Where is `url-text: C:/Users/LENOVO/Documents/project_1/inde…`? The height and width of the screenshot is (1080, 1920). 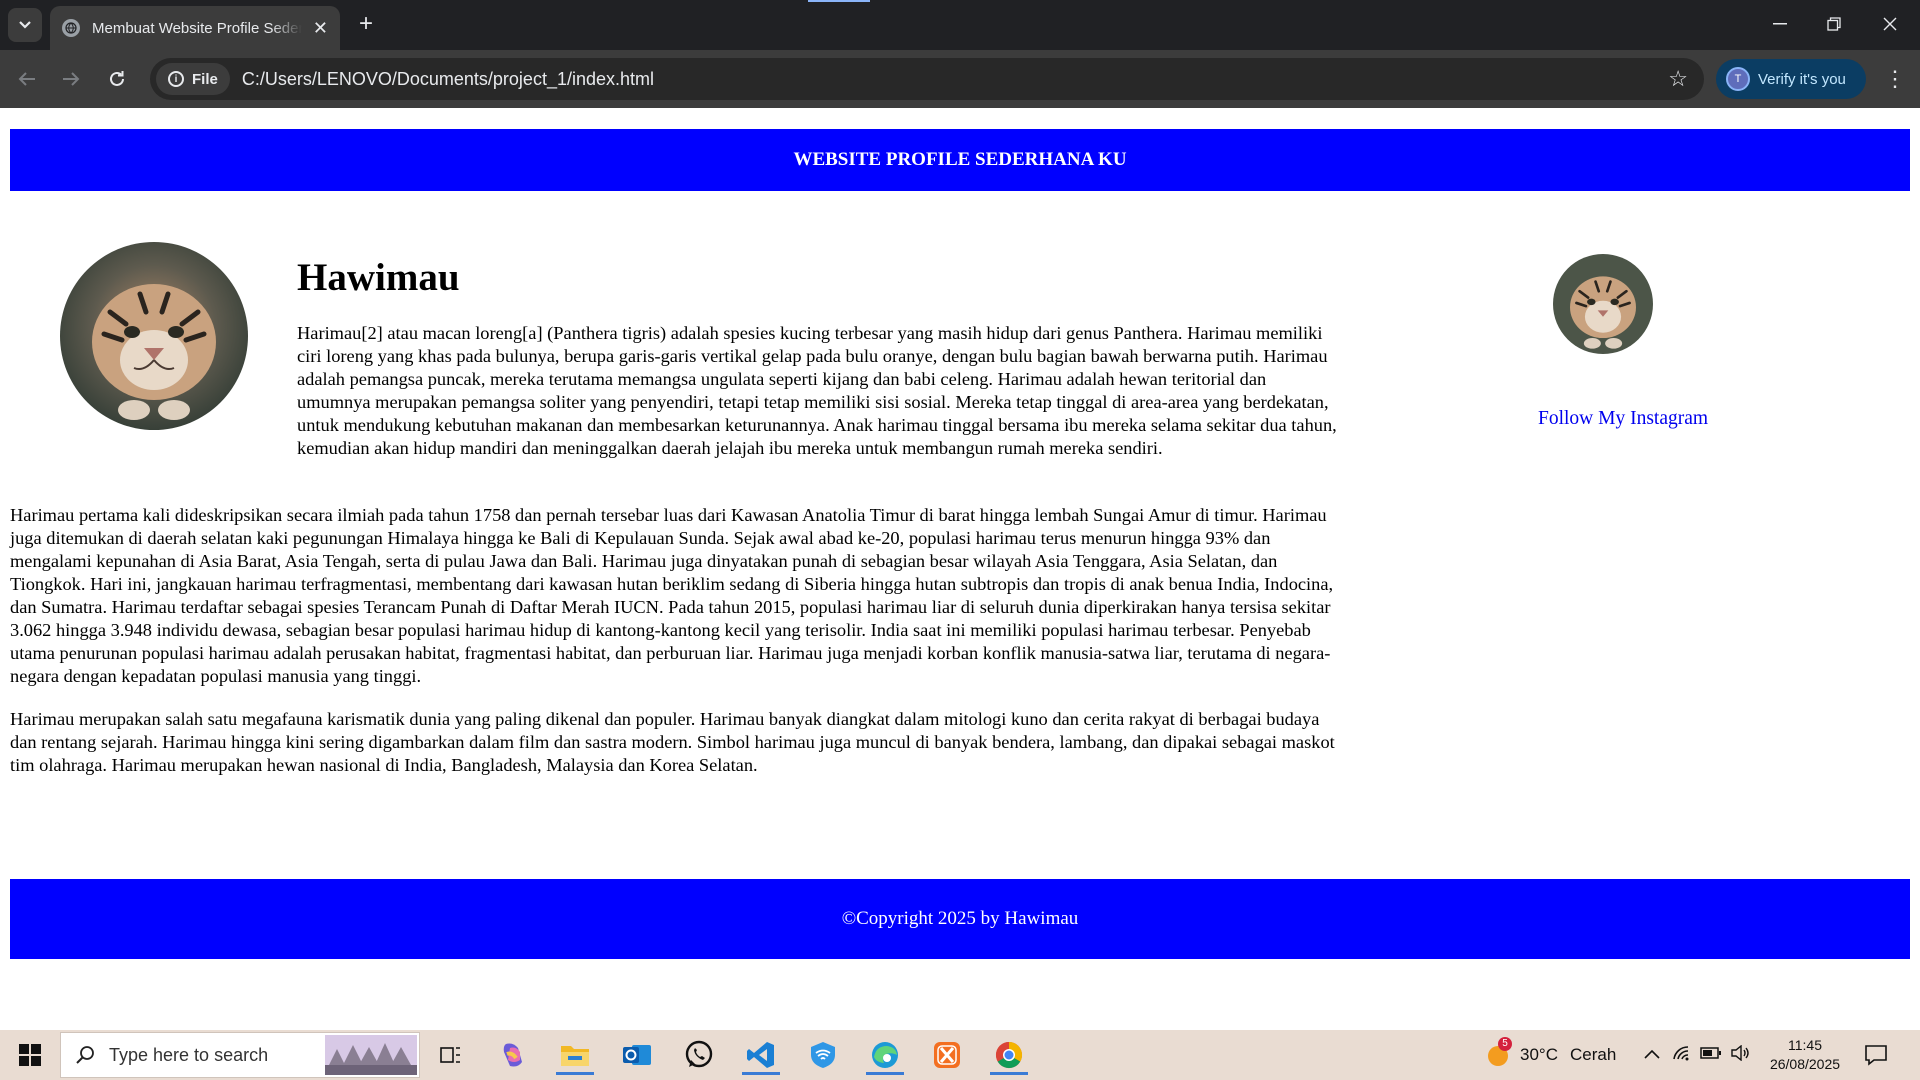 url-text: C:/Users/LENOVO/Documents/project_1/inde… is located at coordinates (448, 79).